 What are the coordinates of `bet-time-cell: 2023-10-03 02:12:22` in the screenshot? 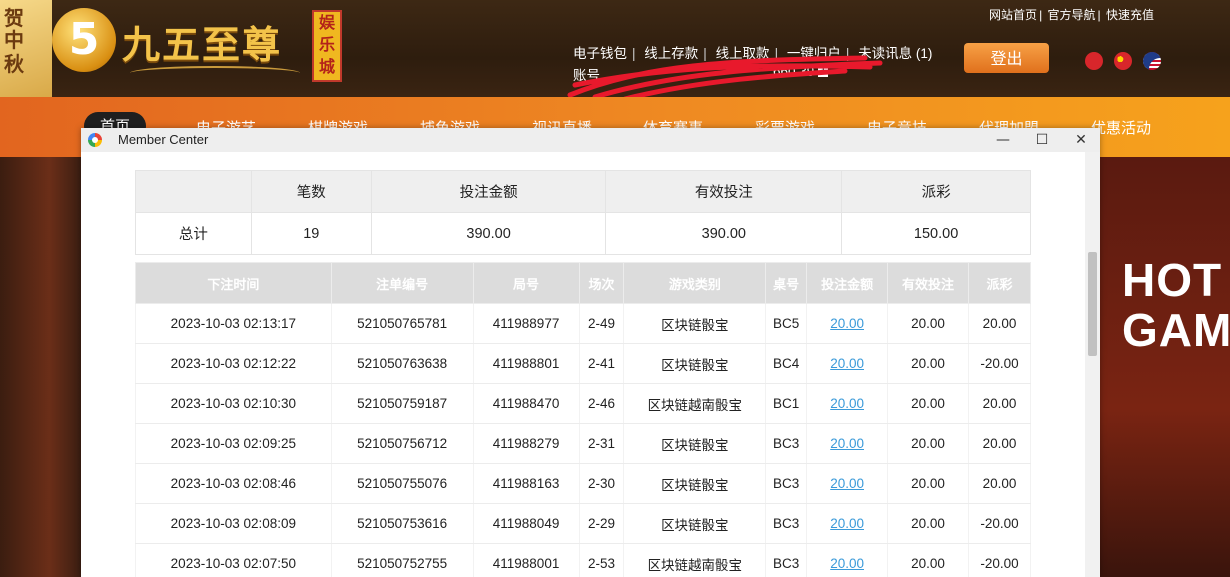 It's located at (233, 363).